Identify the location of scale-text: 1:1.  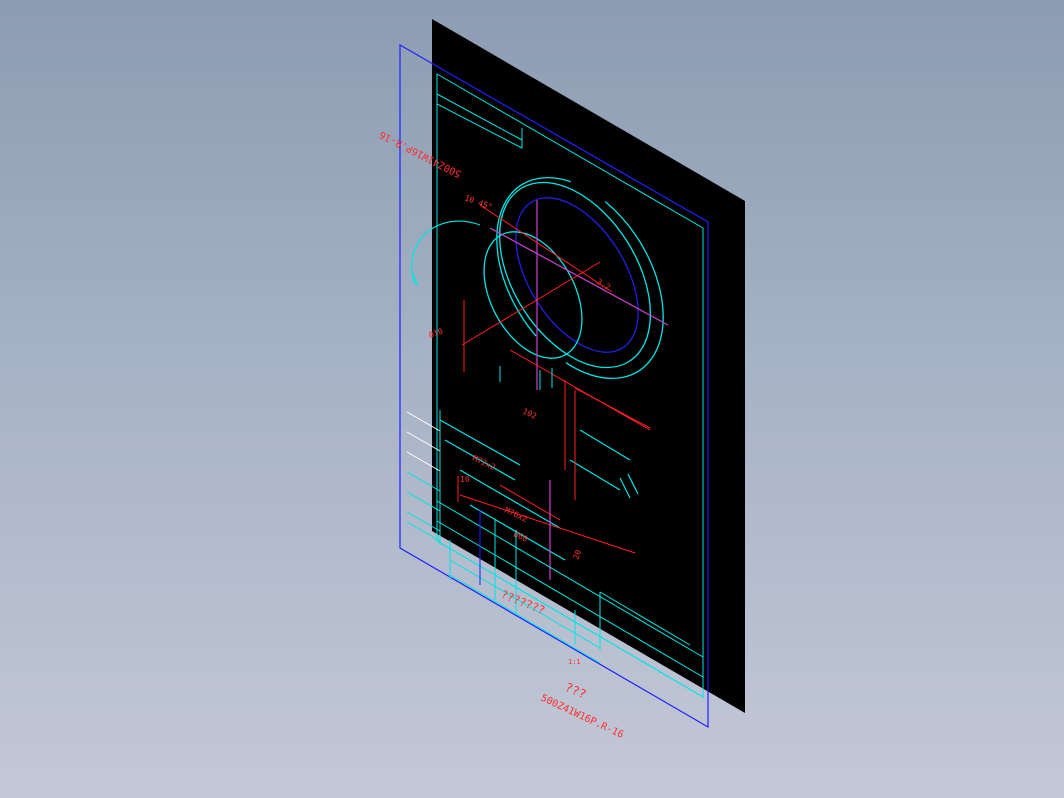
(574, 662).